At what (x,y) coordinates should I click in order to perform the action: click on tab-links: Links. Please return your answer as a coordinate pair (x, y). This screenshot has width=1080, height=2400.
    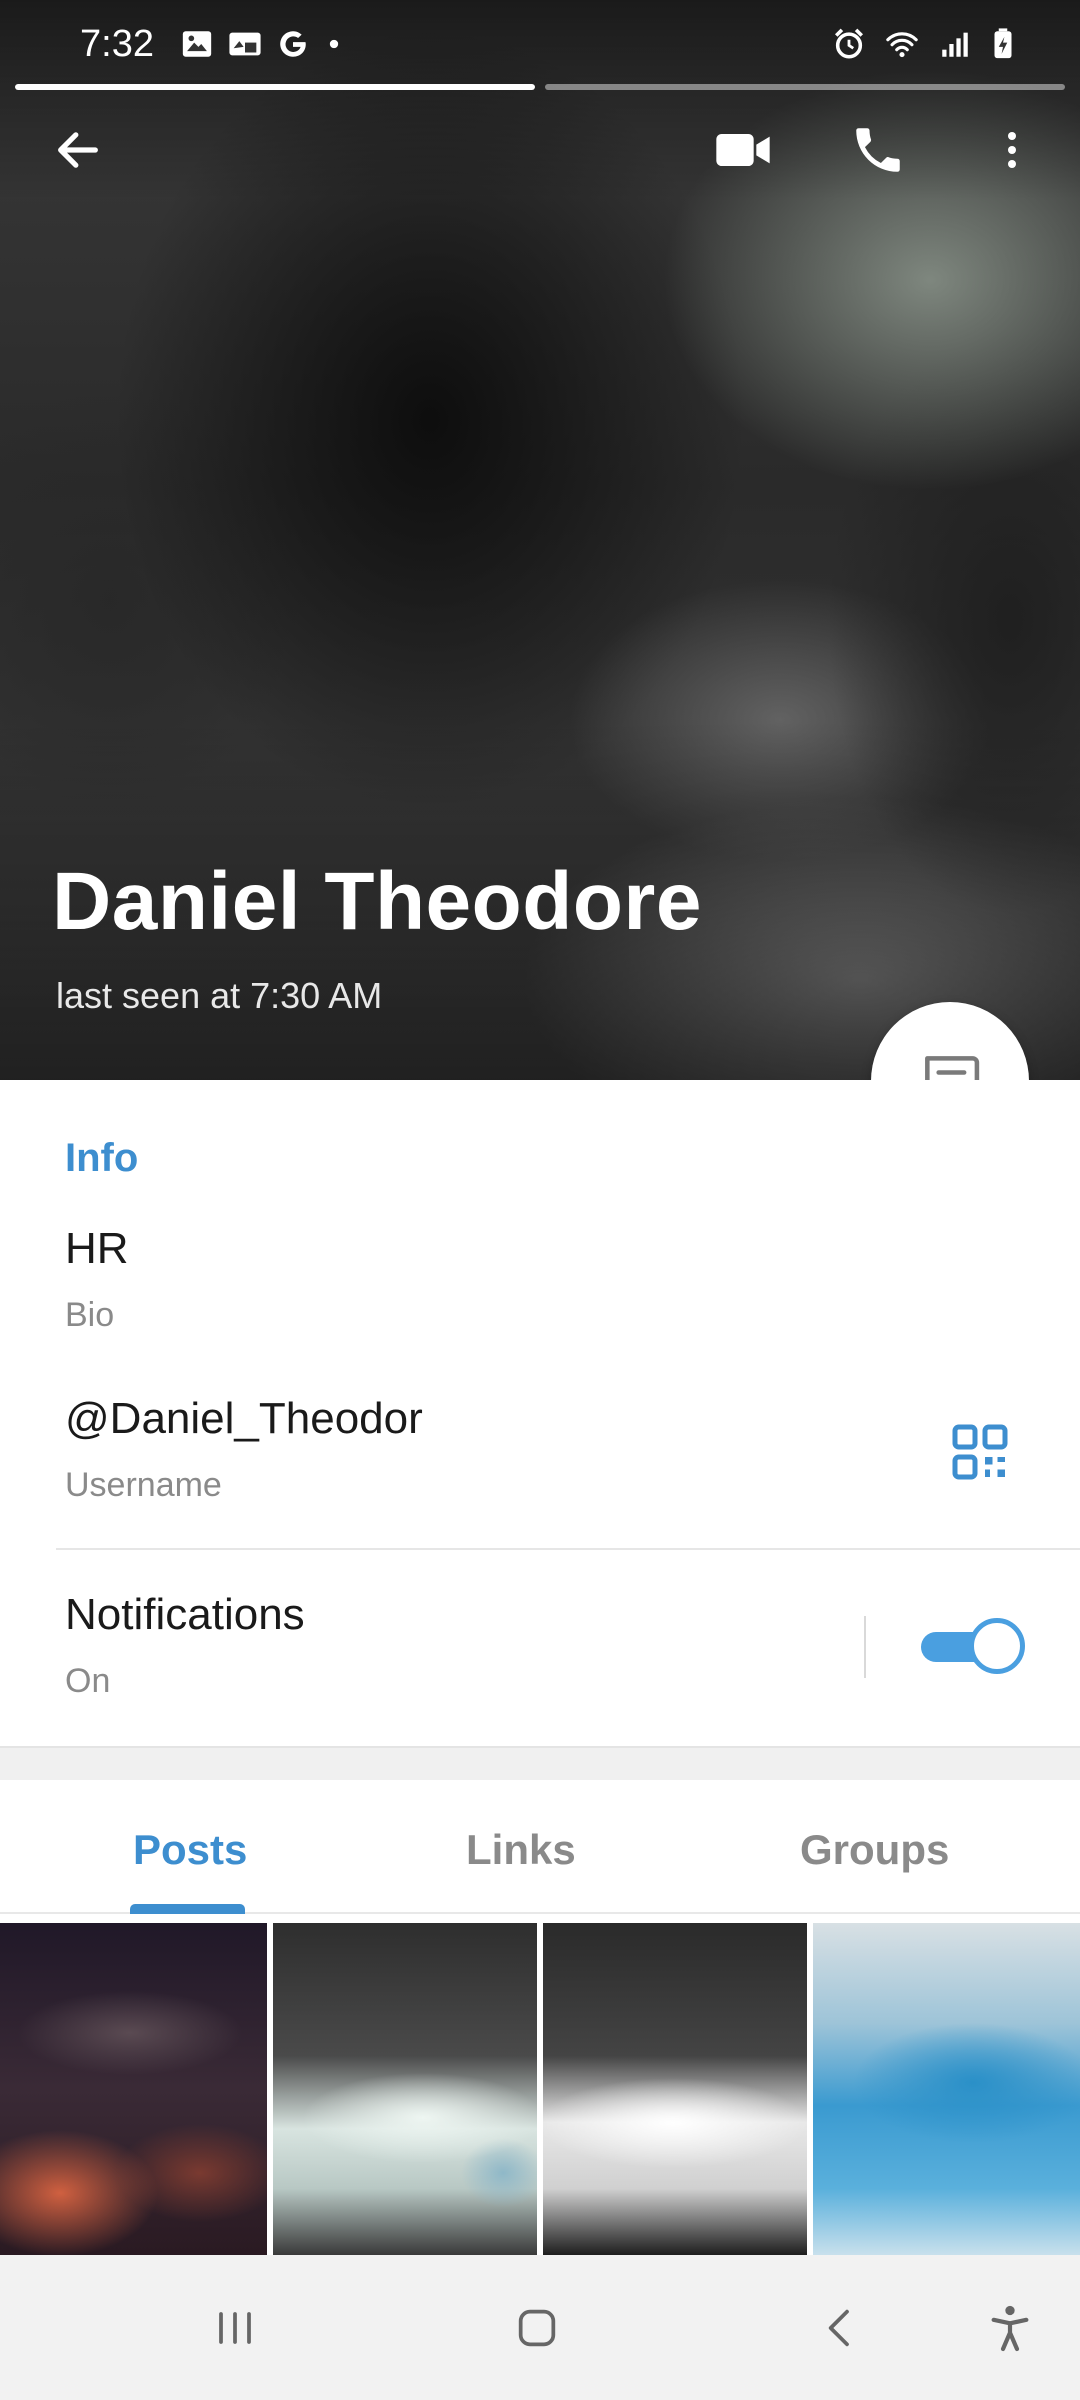
    Looking at the image, I should click on (521, 1850).